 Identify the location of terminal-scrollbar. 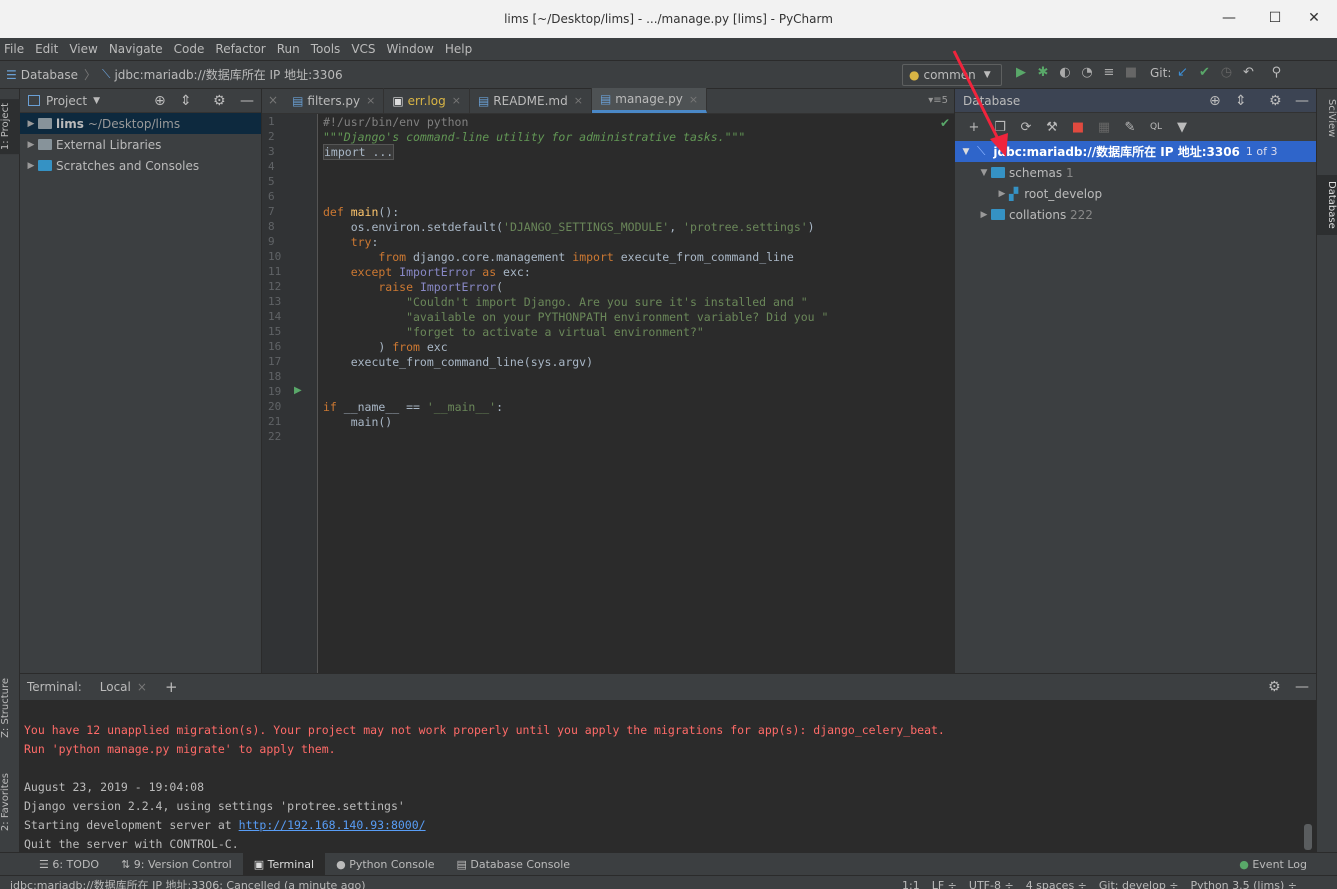
(1308, 837).